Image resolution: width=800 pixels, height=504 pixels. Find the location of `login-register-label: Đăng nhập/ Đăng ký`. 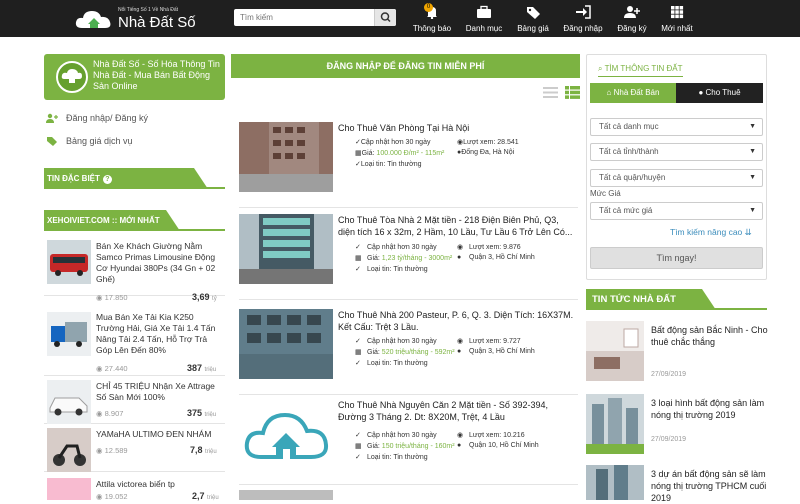

login-register-label: Đăng nhập/ Đăng ký is located at coordinates (107, 118).